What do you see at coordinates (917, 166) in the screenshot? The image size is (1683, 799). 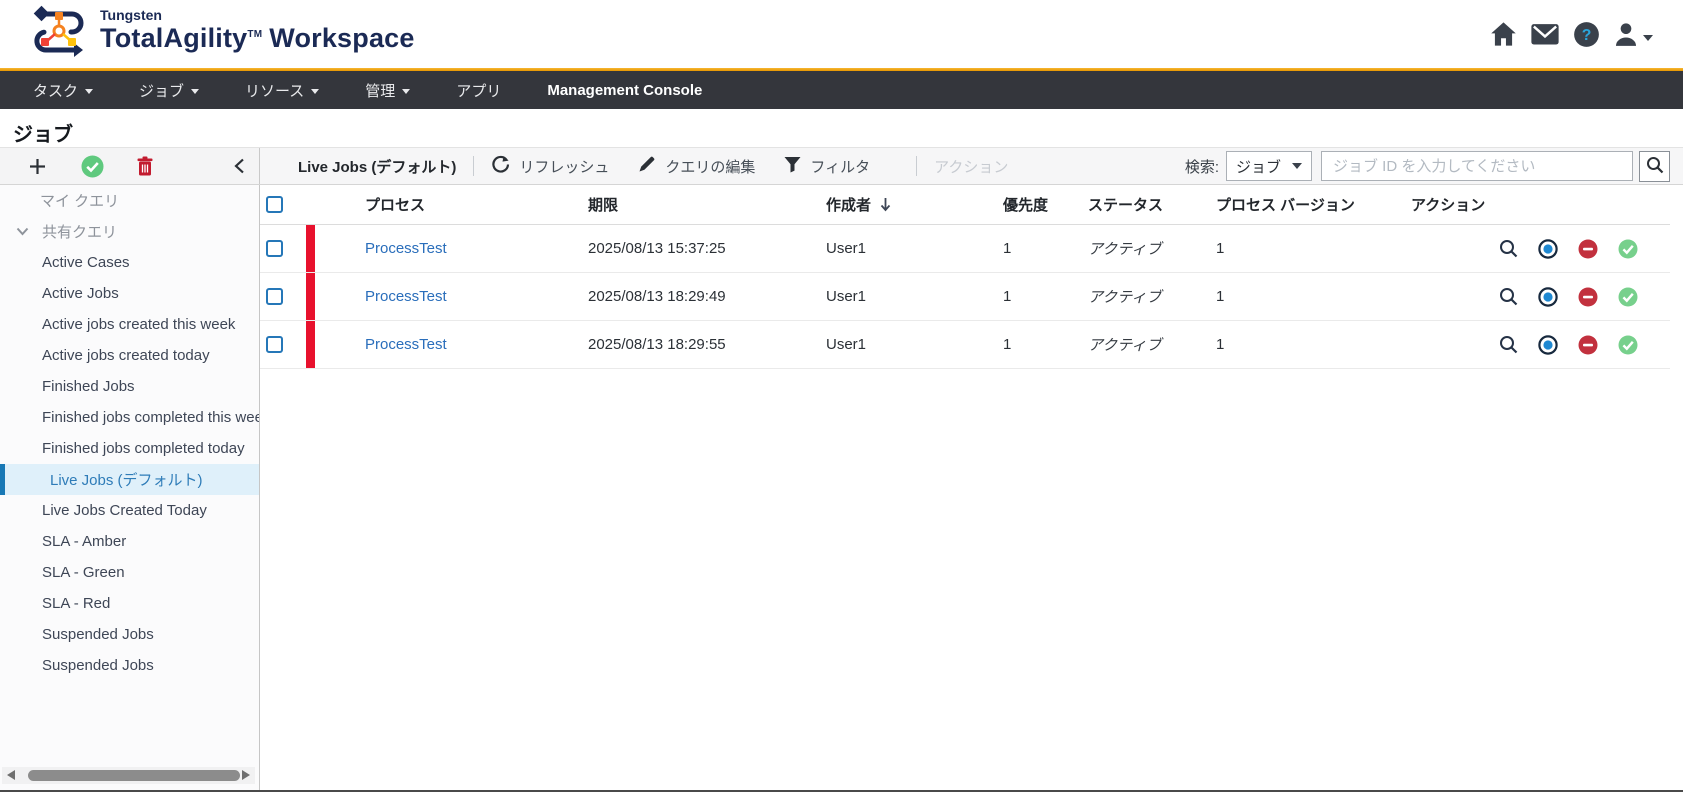 I see `toolbar-separator` at bounding box center [917, 166].